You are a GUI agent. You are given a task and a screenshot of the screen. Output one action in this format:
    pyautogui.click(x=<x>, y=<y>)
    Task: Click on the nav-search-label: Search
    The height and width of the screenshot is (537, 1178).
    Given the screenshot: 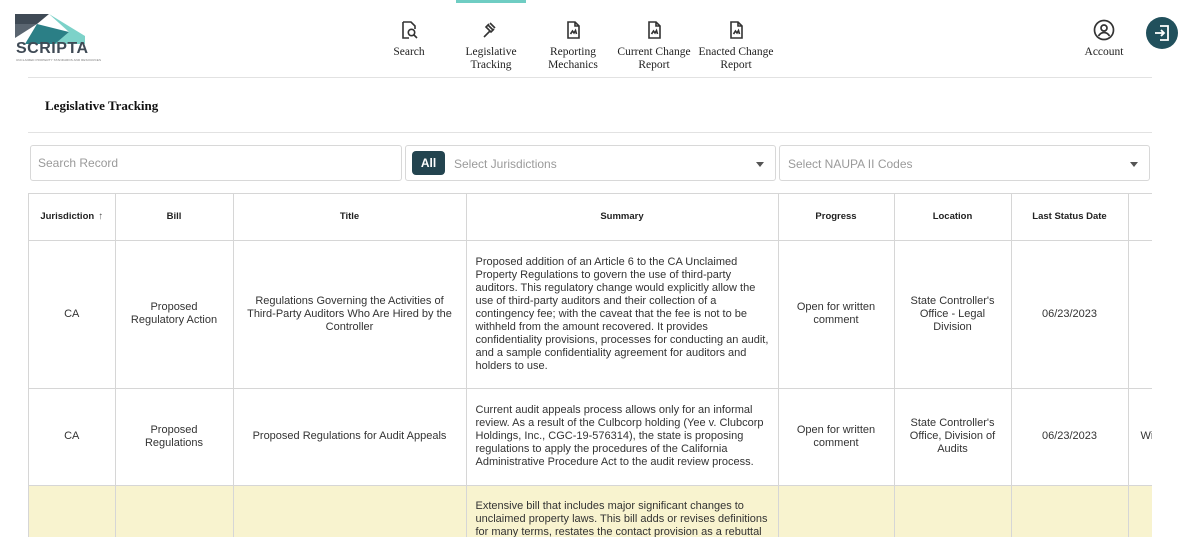 What is the action you would take?
    pyautogui.click(x=409, y=52)
    